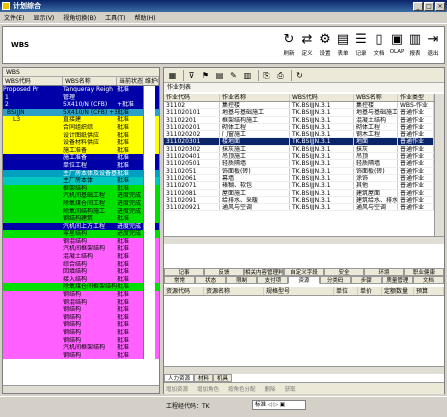 The width and height of the screenshot is (447, 417). I want to click on resource-col-5: 定额数量, so click(398, 291).